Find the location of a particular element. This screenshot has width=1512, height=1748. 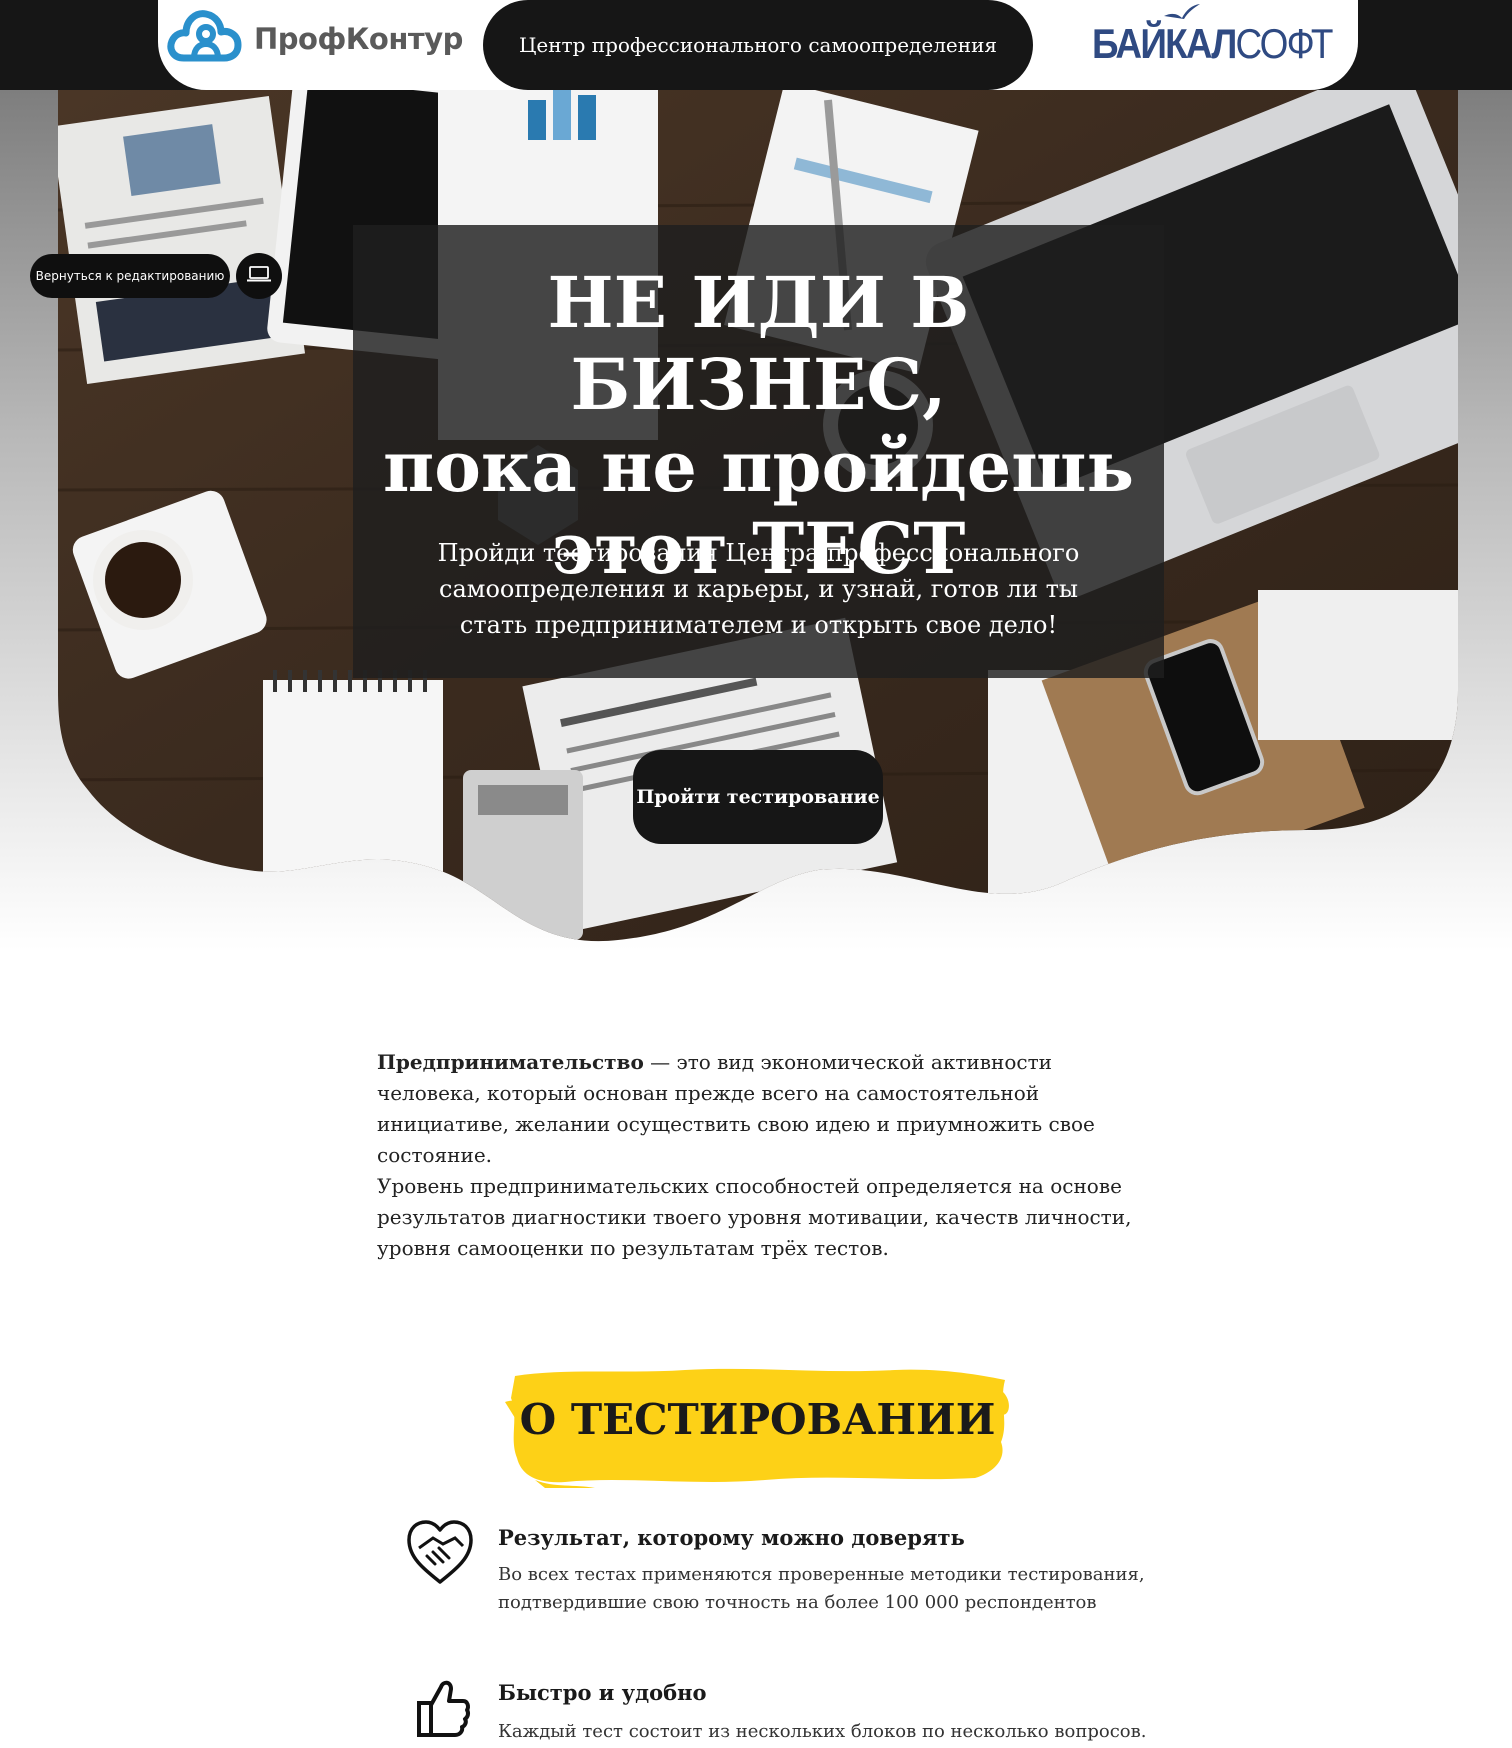

intro-term: Предпринимательство is located at coordinates (510, 1062).